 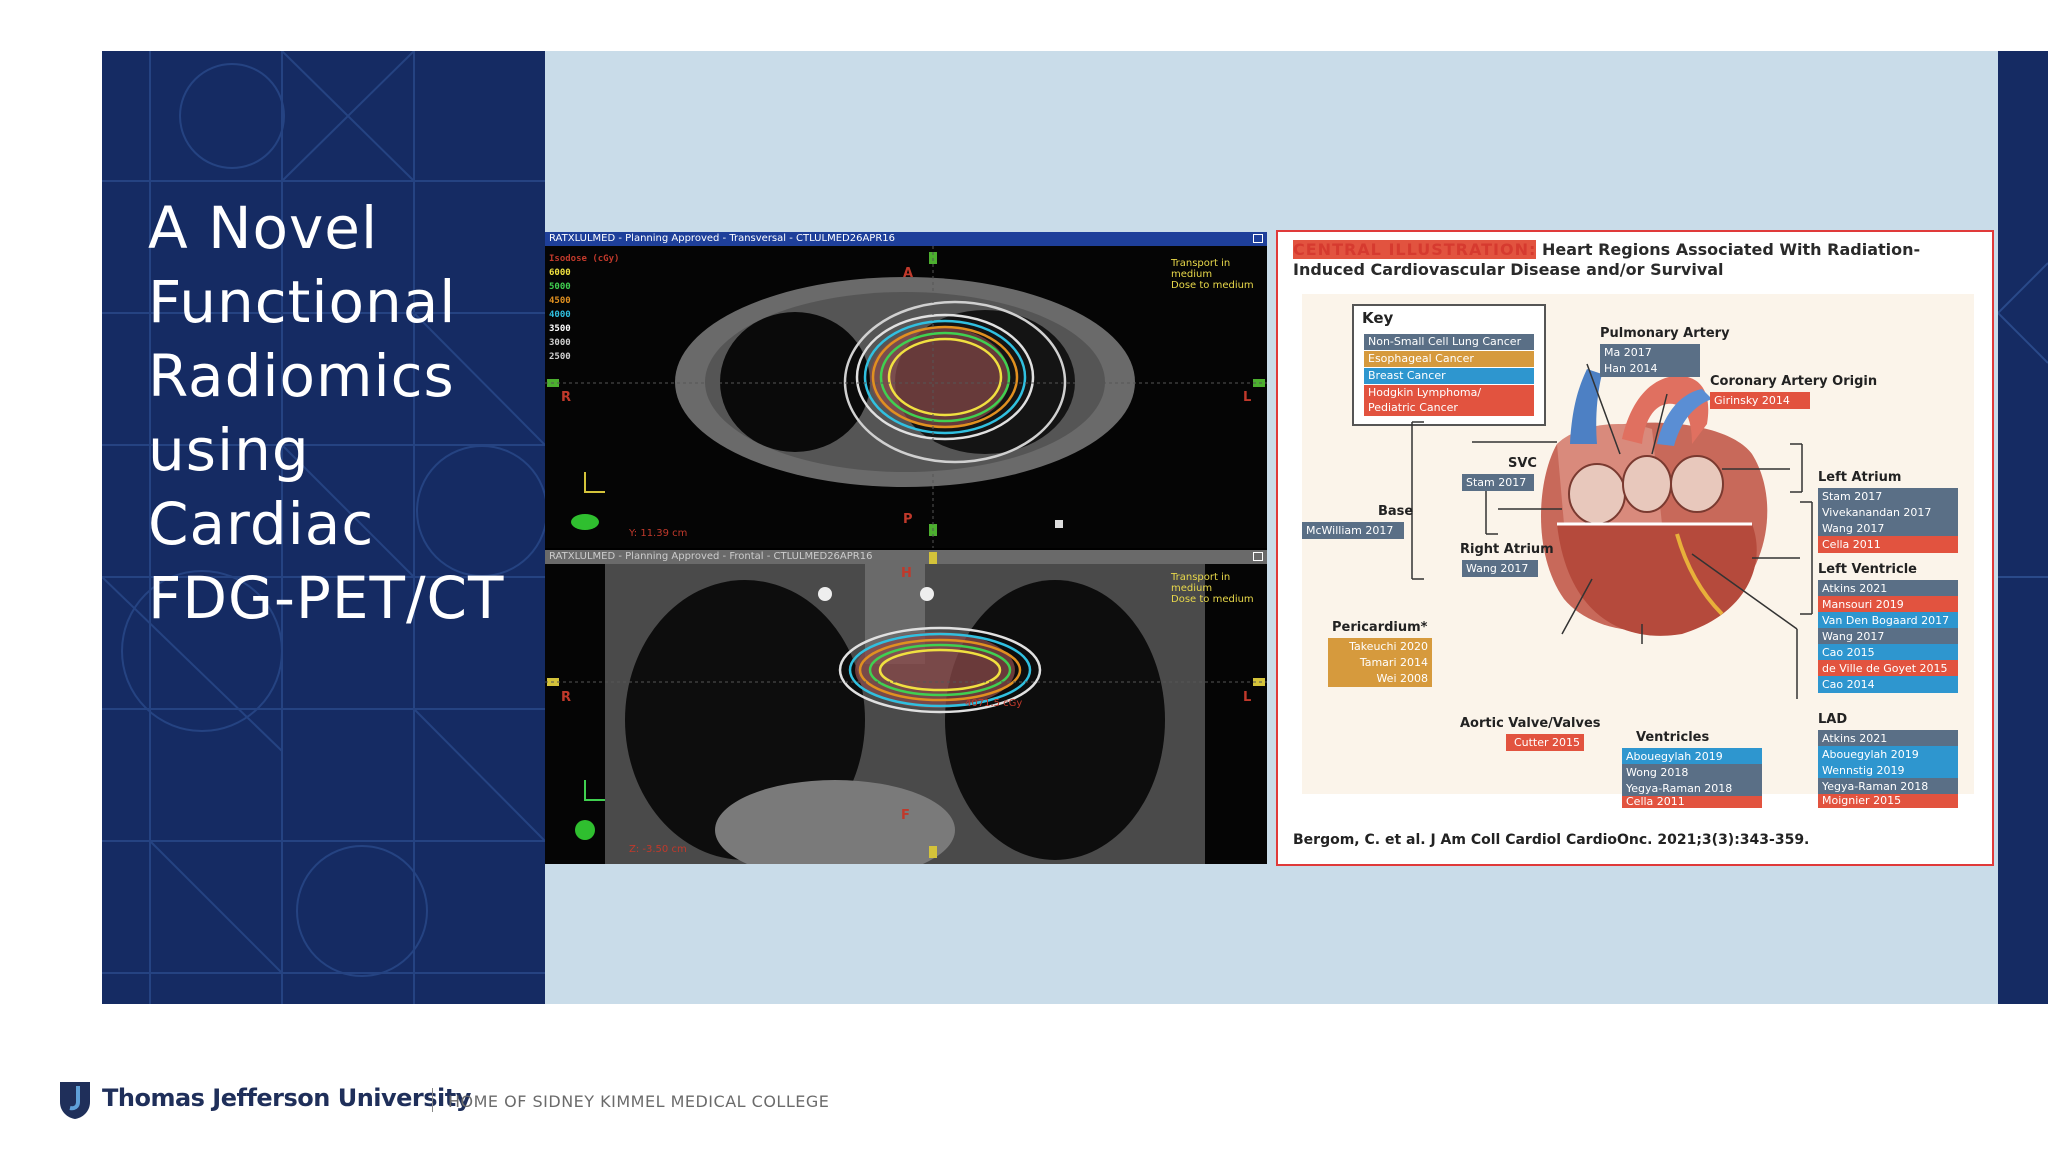 What do you see at coordinates (1888, 512) in the screenshot?
I see `region-ref: Vivekanandan 2017` at bounding box center [1888, 512].